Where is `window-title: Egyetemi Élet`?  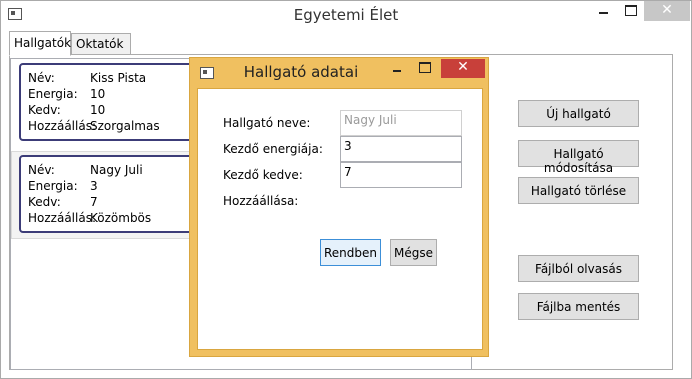 window-title: Egyetemi Élet is located at coordinates (346, 15).